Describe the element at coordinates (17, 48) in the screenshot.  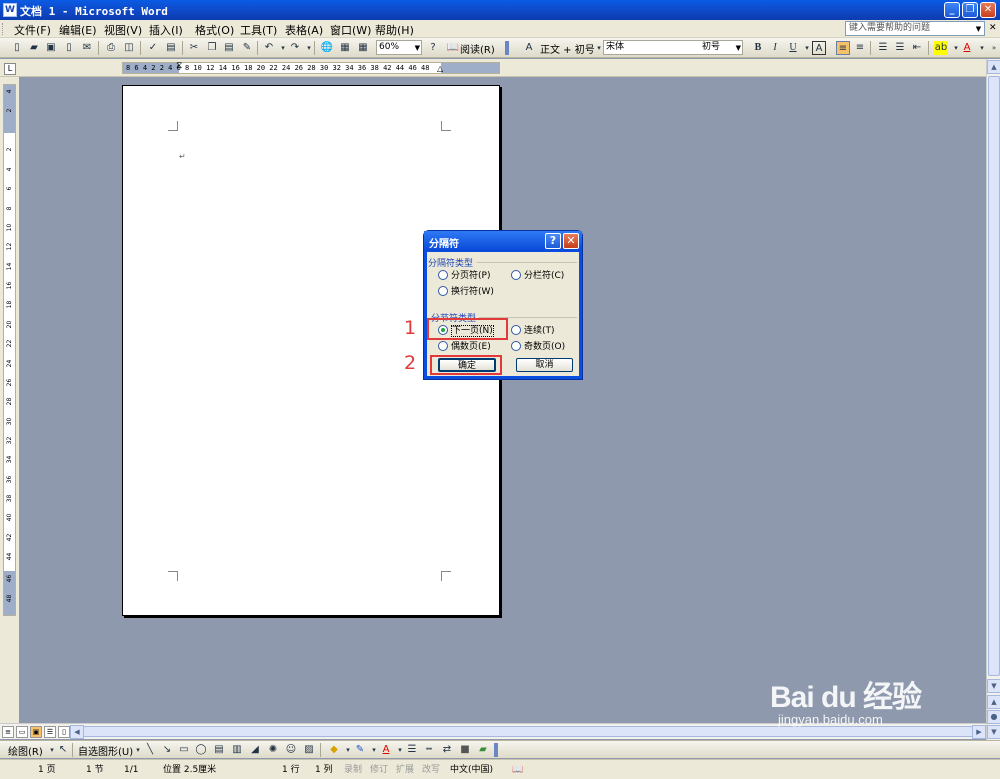
I see `new-document-icon: ▯` at that location.